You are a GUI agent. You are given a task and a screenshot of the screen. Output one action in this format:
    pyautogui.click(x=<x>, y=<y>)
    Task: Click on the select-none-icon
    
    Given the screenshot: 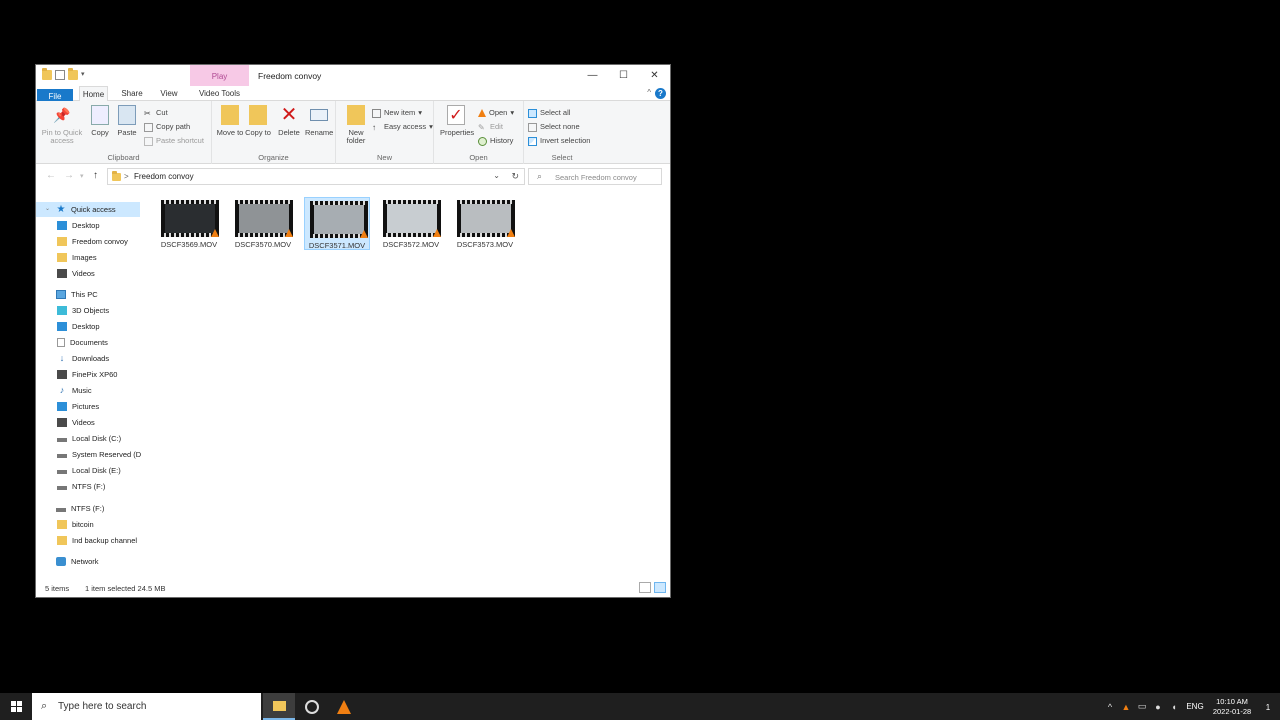 What is the action you would take?
    pyautogui.click(x=532, y=127)
    